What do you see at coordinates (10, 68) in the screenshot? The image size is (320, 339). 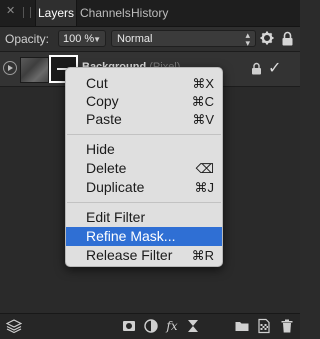 I see `expand-layer-icon` at bounding box center [10, 68].